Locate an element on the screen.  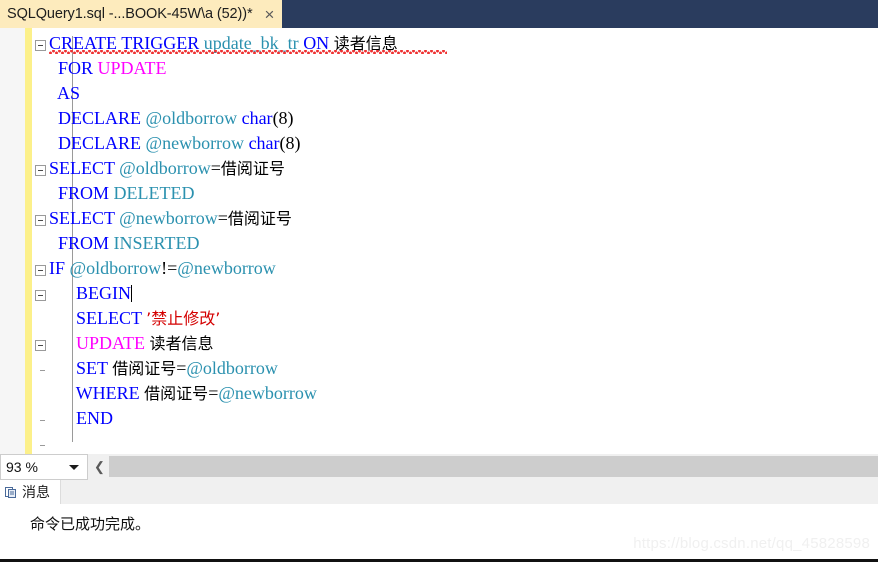
chevron-down-icon is located at coordinates (74, 467).